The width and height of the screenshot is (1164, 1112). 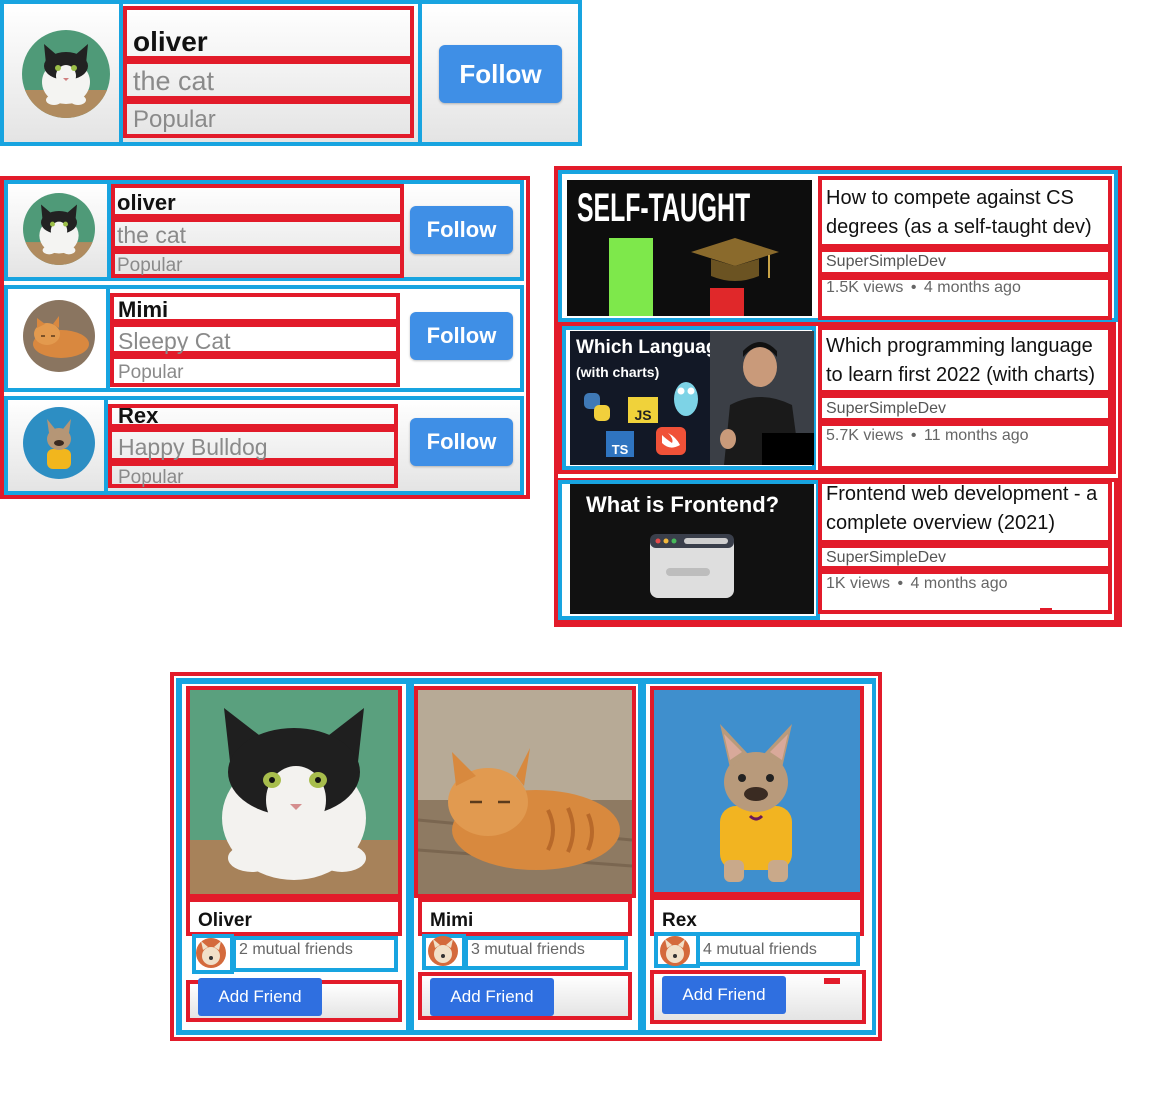 I want to click on swift-logo-icon, so click(x=671, y=441).